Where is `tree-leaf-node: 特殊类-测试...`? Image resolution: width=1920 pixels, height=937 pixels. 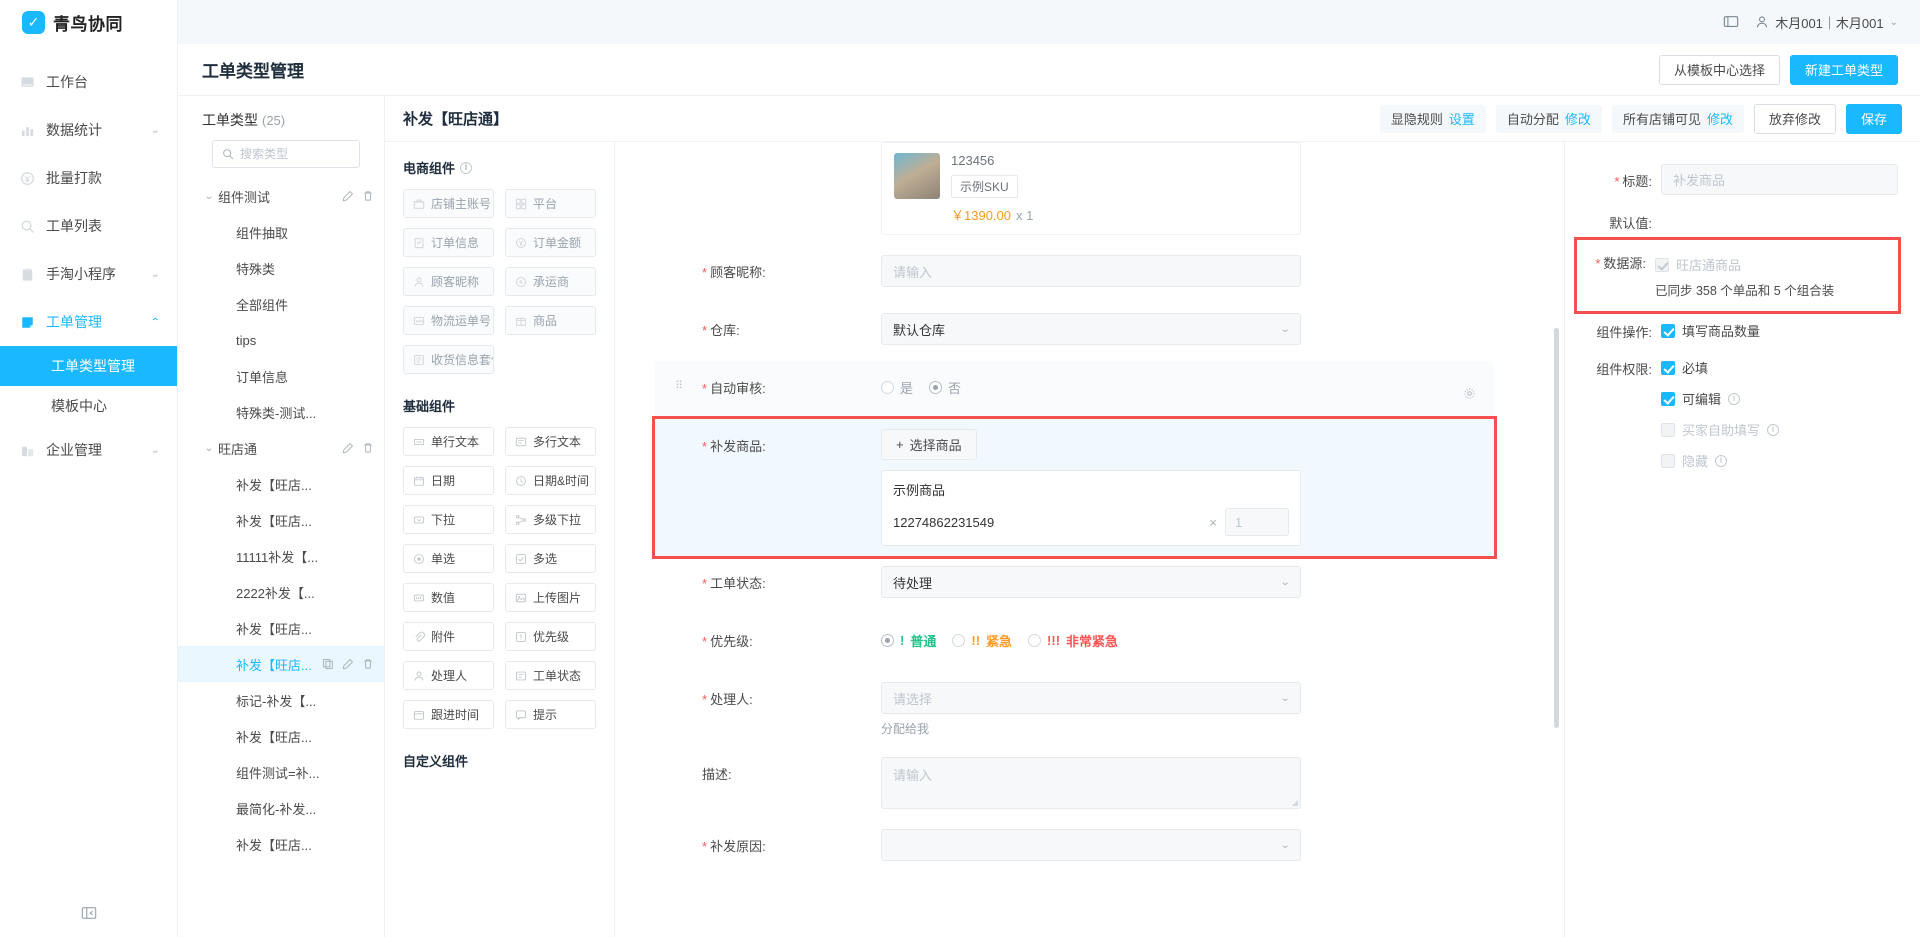 tree-leaf-node: 特殊类-测试... is located at coordinates (281, 412).